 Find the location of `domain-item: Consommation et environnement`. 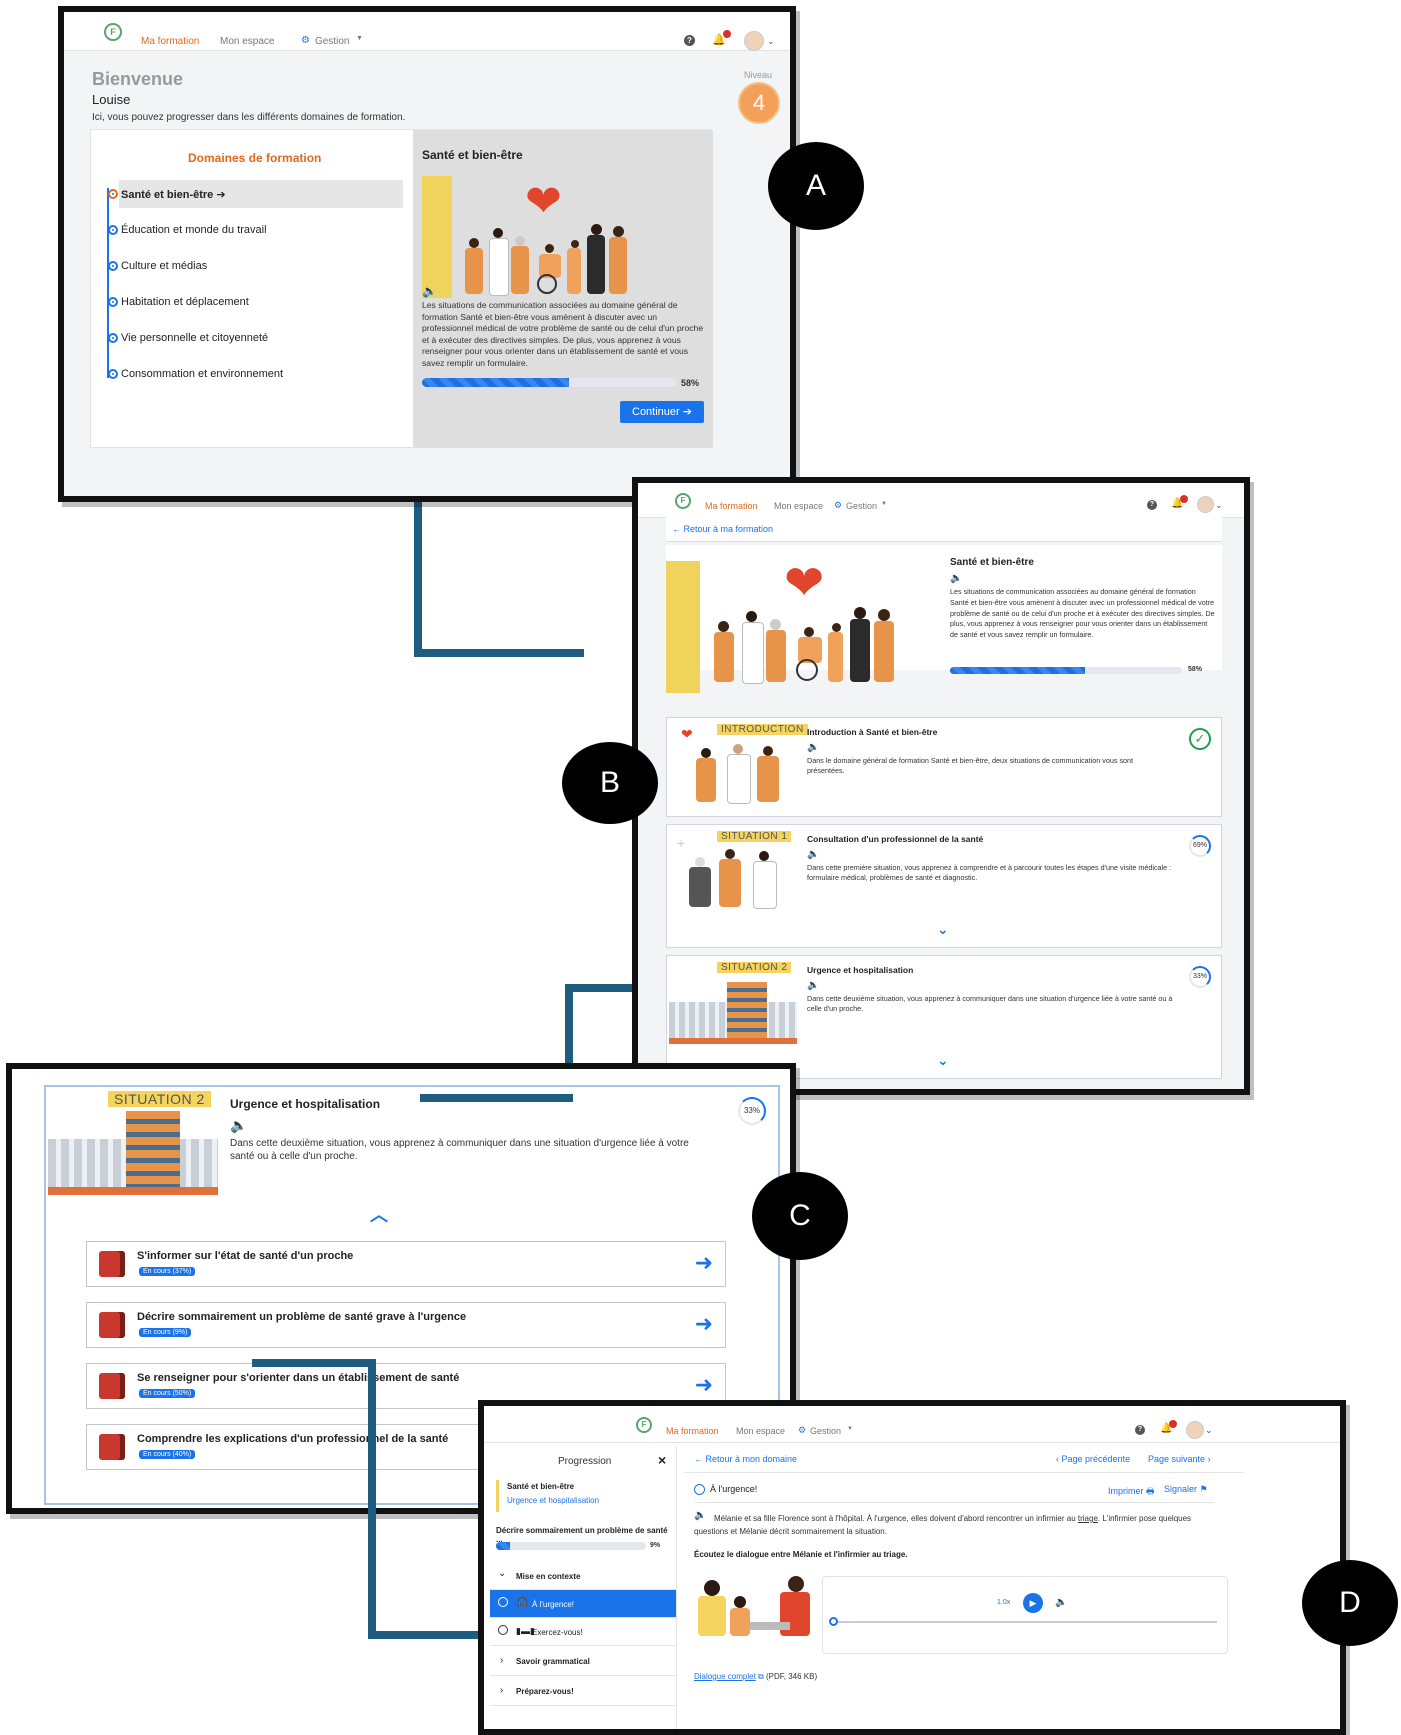

domain-item: Consommation et environnement is located at coordinates (195, 374).